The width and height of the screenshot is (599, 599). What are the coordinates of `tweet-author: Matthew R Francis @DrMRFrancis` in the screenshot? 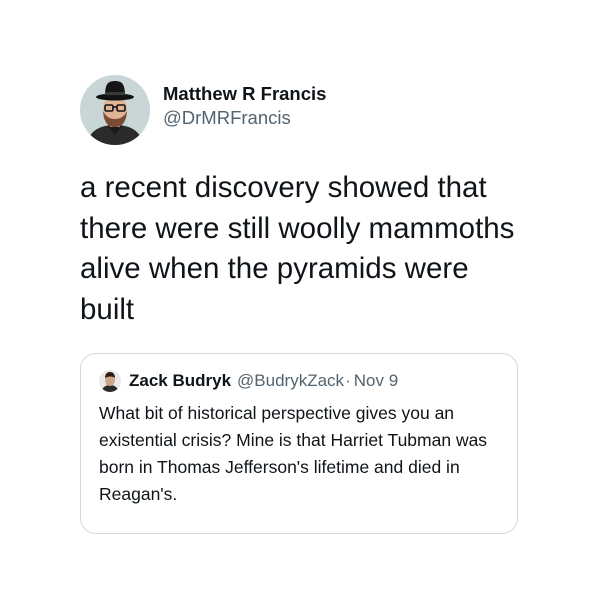 It's located at (203, 110).